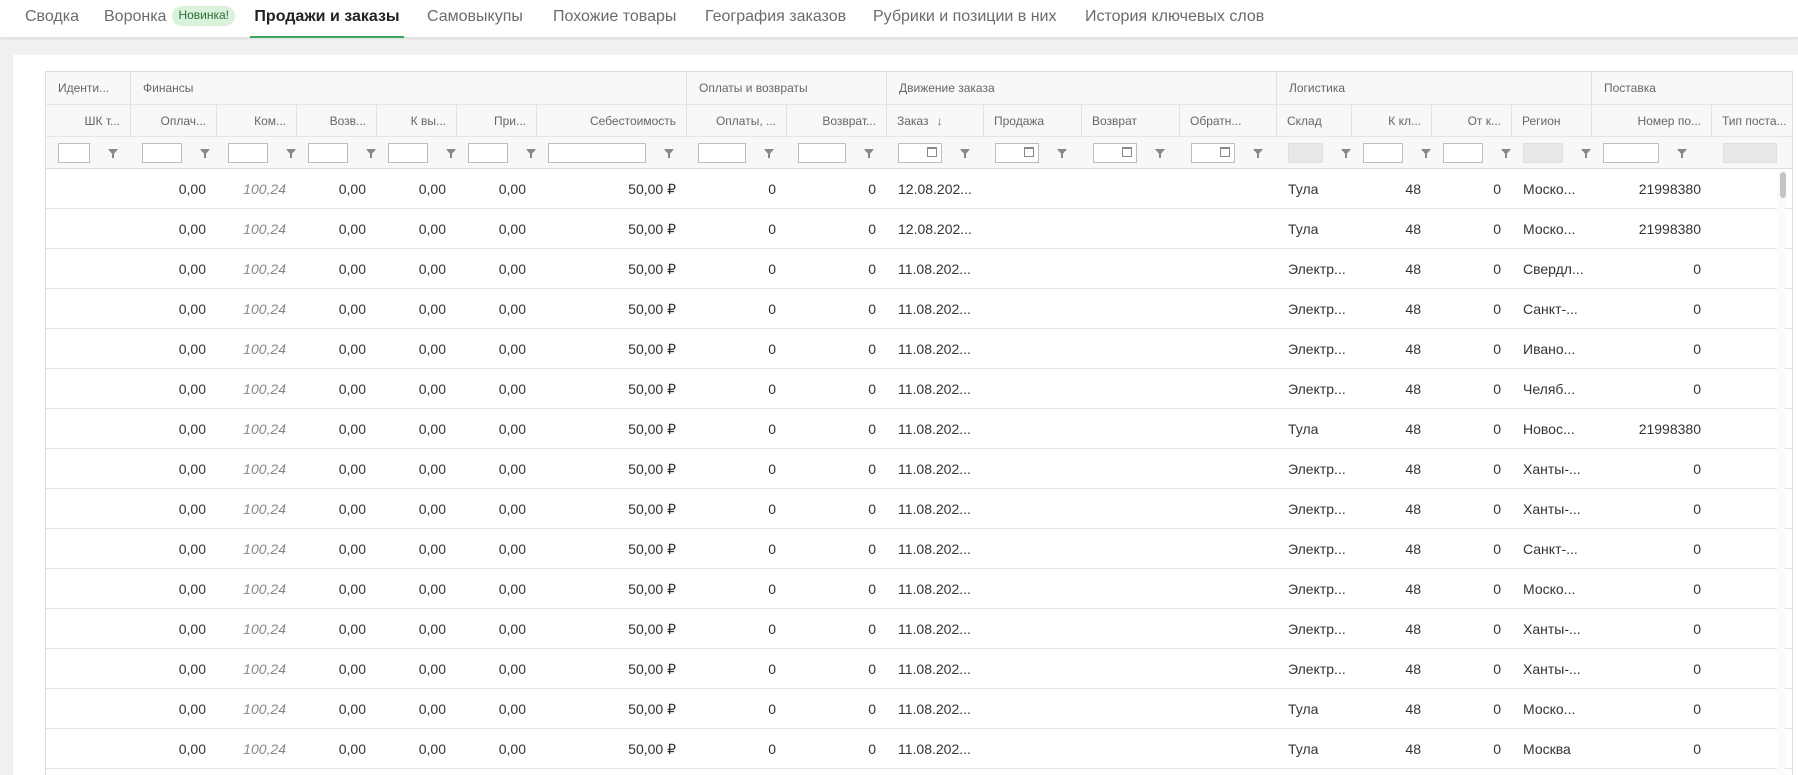 Image resolution: width=1798 pixels, height=775 pixels. I want to click on column-header: Продажа, so click(1032, 120).